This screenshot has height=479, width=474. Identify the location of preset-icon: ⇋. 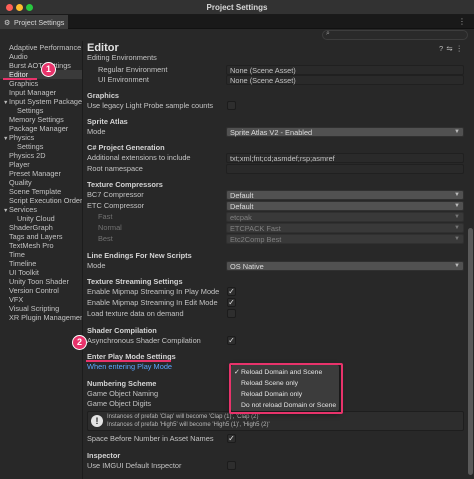
(450, 48).